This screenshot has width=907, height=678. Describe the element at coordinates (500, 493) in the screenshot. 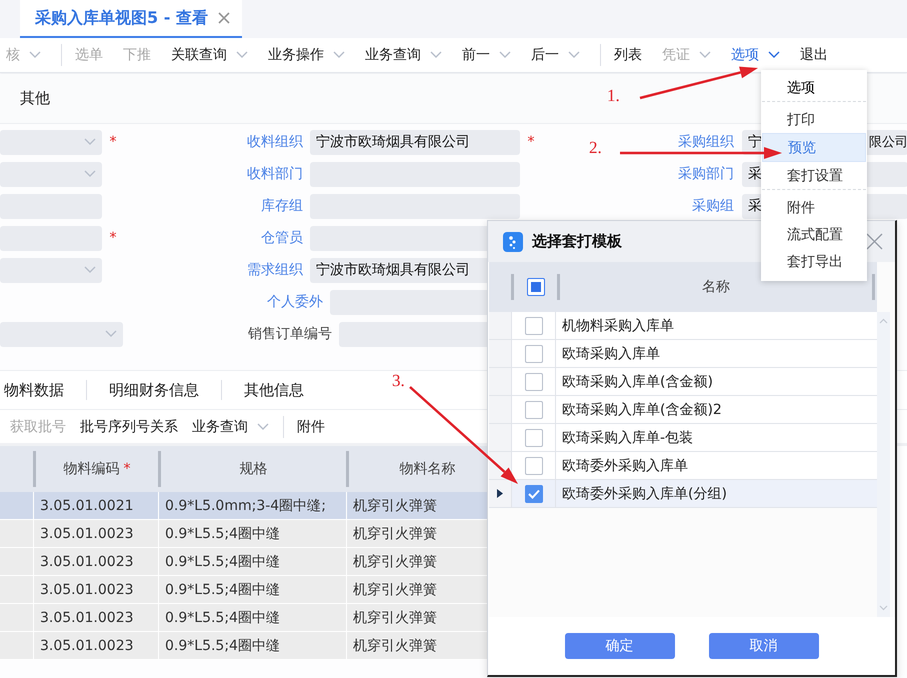

I see `current-row-icon` at that location.